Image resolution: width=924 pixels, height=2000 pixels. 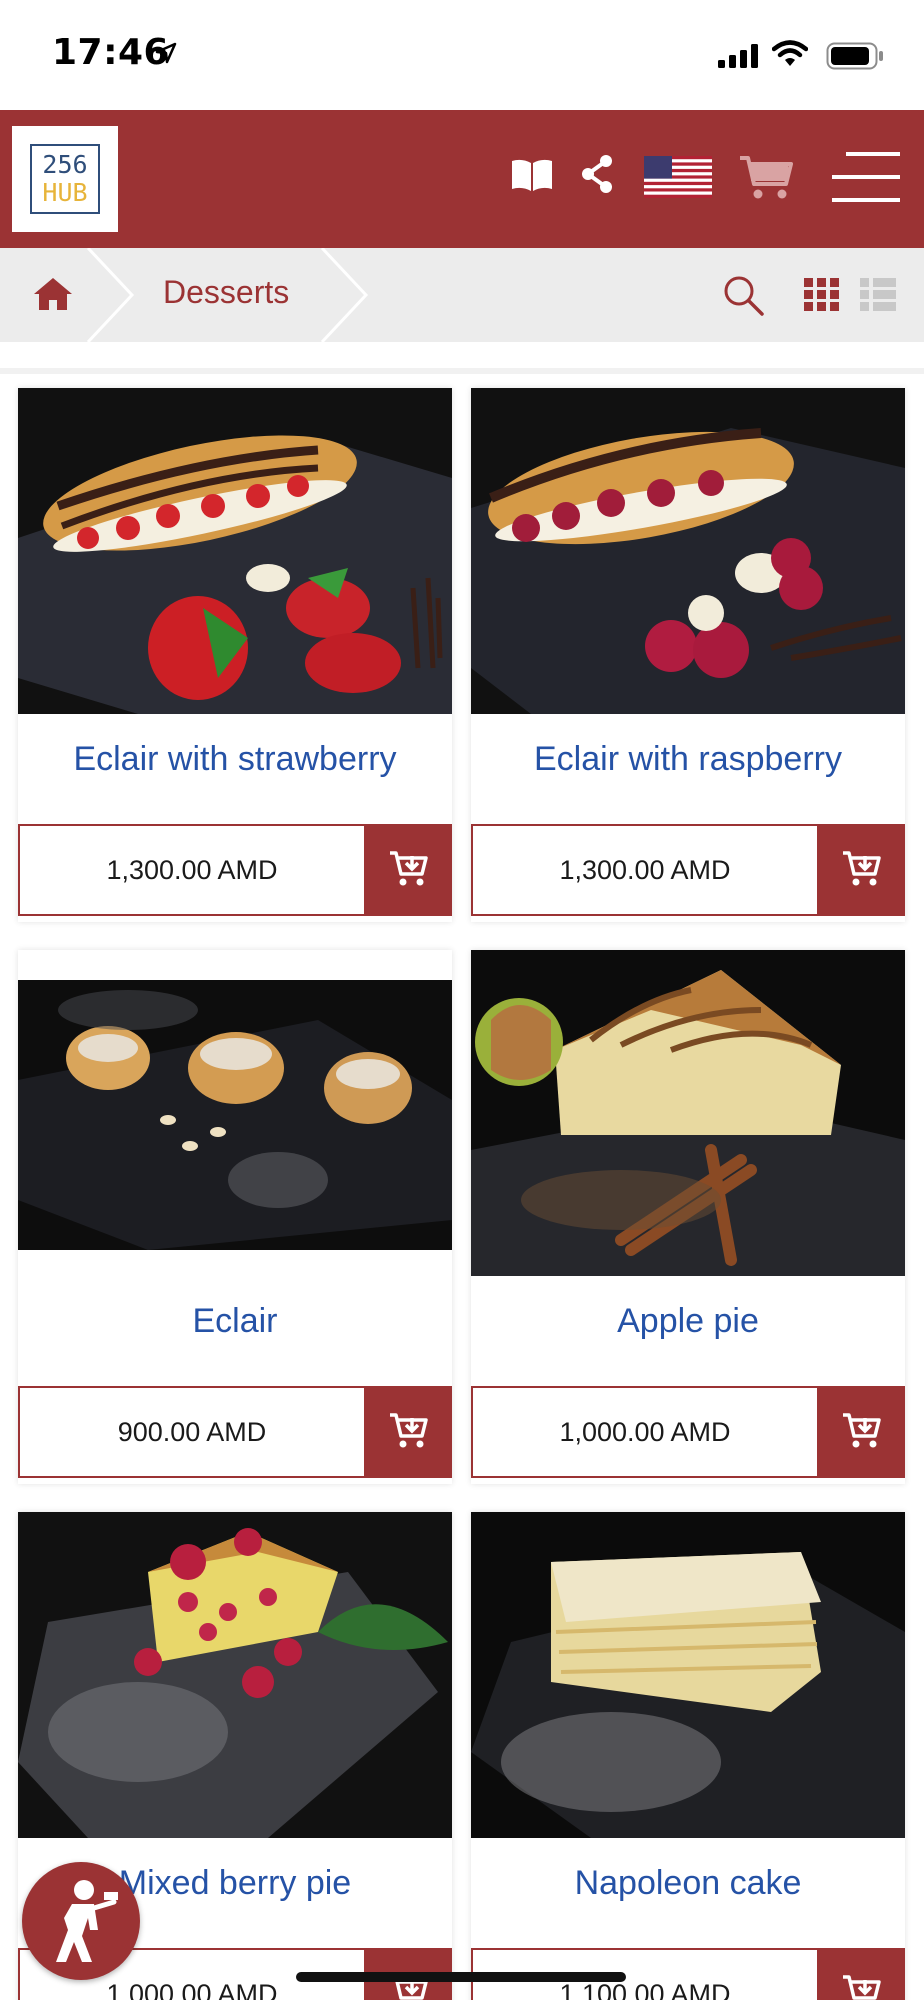 What do you see at coordinates (738, 56) in the screenshot?
I see `cellular-signal-icon` at bounding box center [738, 56].